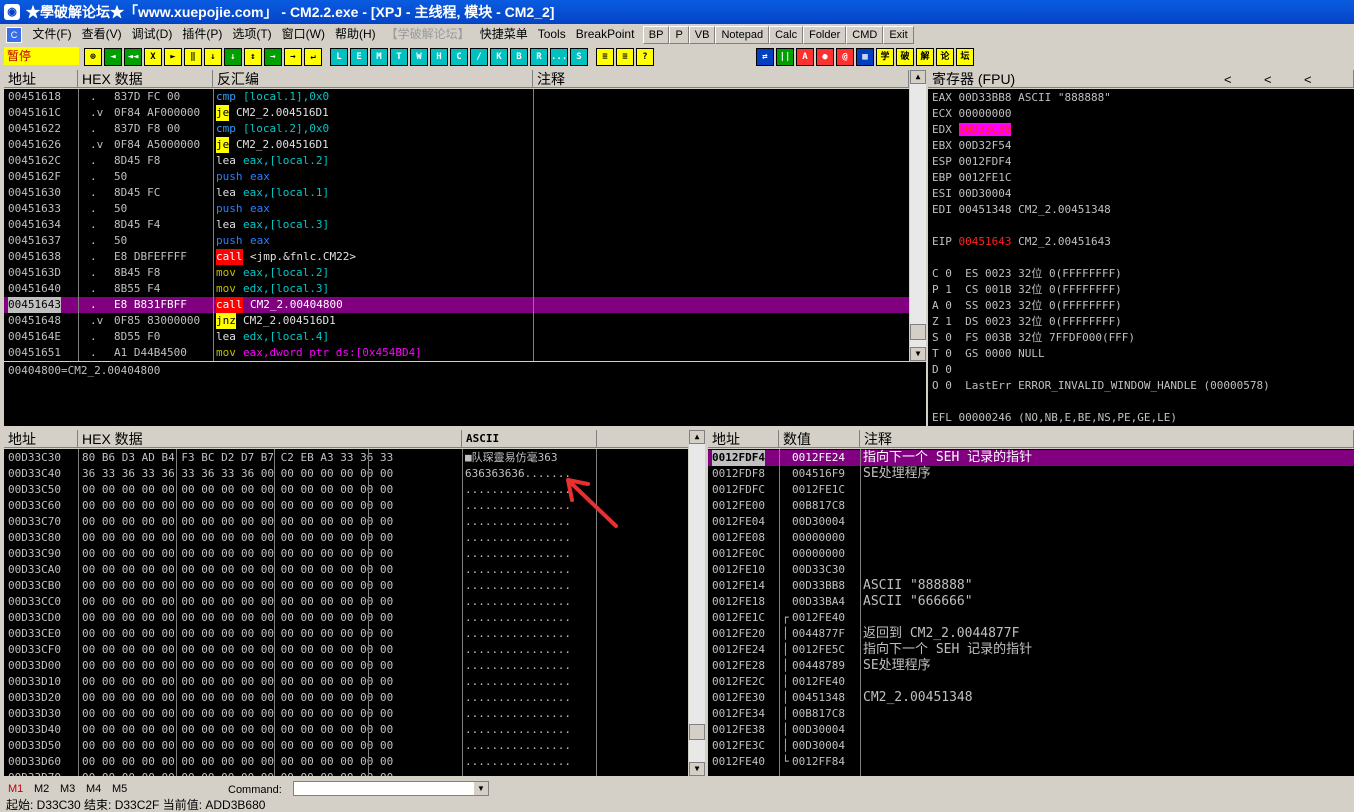  I want to click on tab-m1: M1, so click(21, 789).